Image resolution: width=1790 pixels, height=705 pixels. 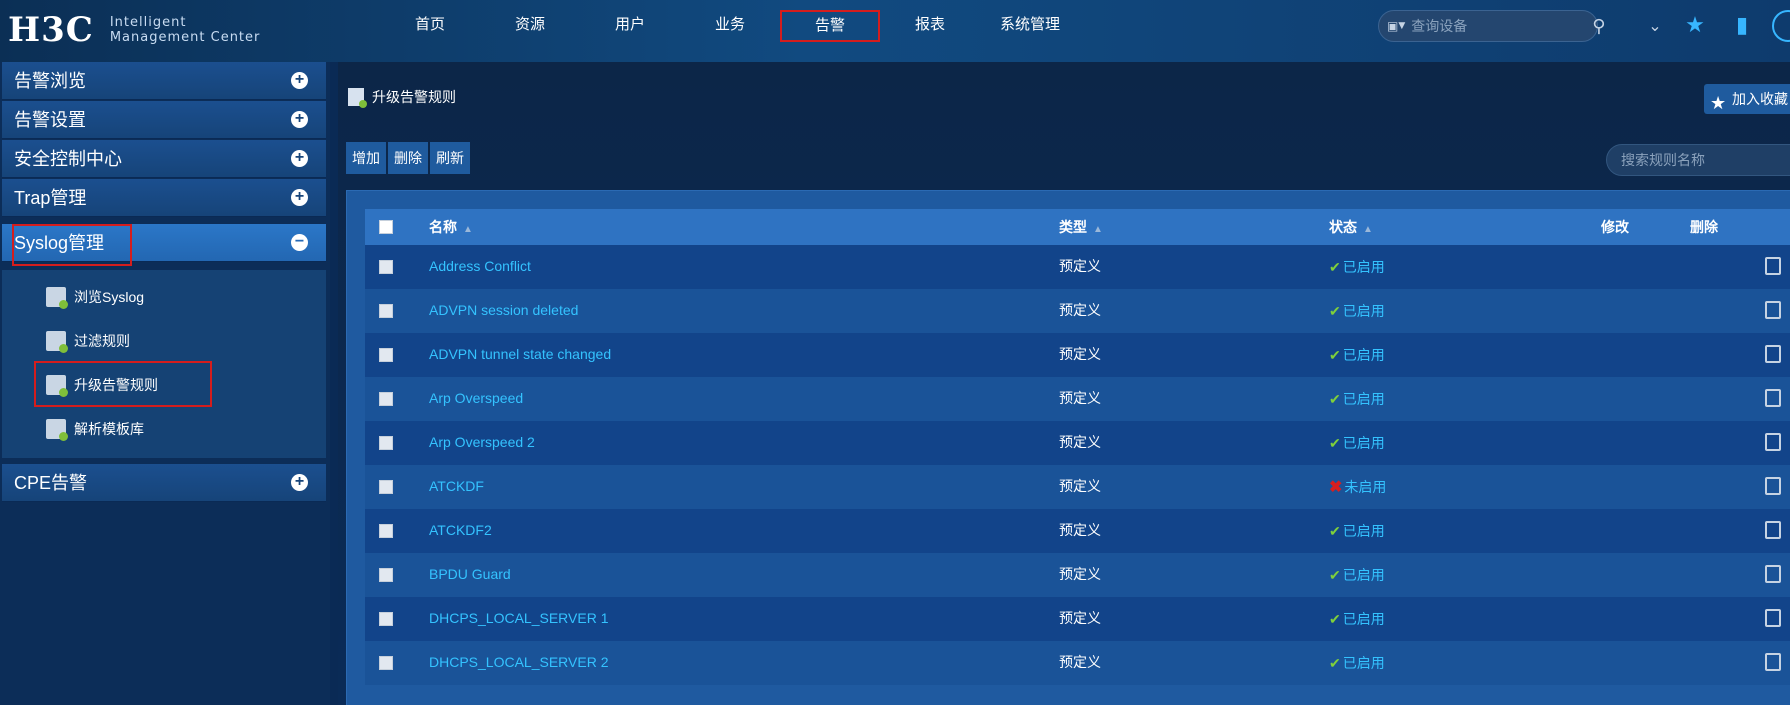 I want to click on filter-rules-icon, so click(x=57, y=342).